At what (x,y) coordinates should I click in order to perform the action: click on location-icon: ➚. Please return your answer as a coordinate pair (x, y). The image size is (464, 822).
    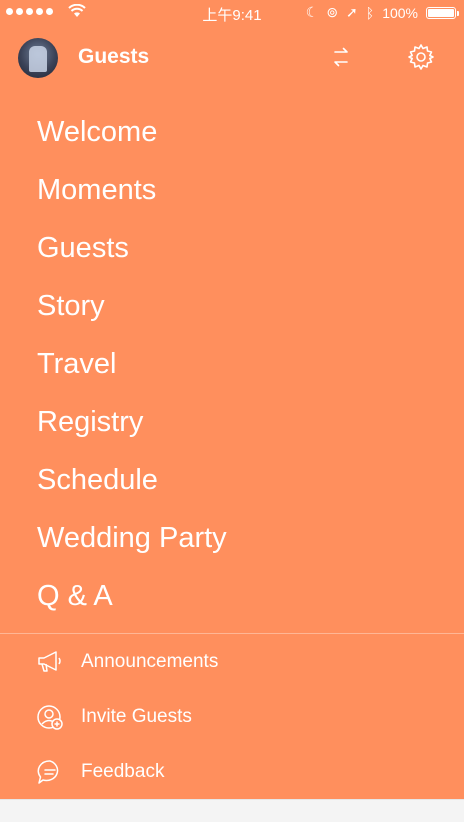
    Looking at the image, I should click on (352, 12).